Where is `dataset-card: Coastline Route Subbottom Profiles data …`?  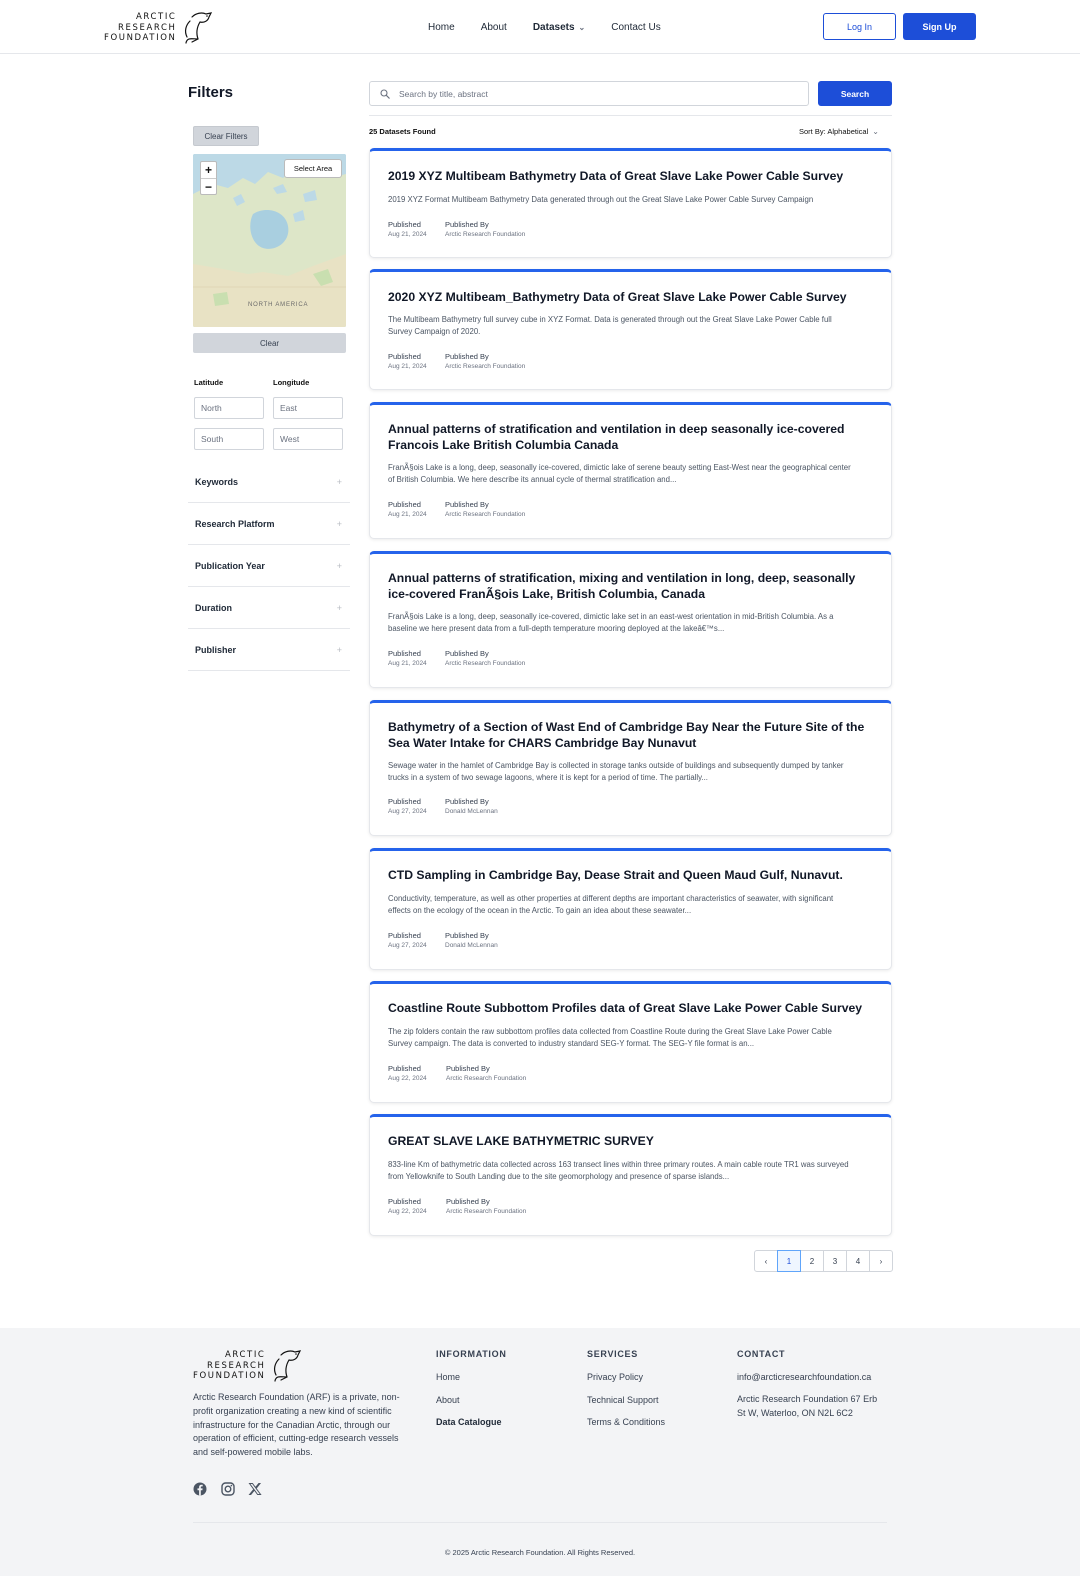 dataset-card: Coastline Route Subbottom Profiles data … is located at coordinates (630, 1042).